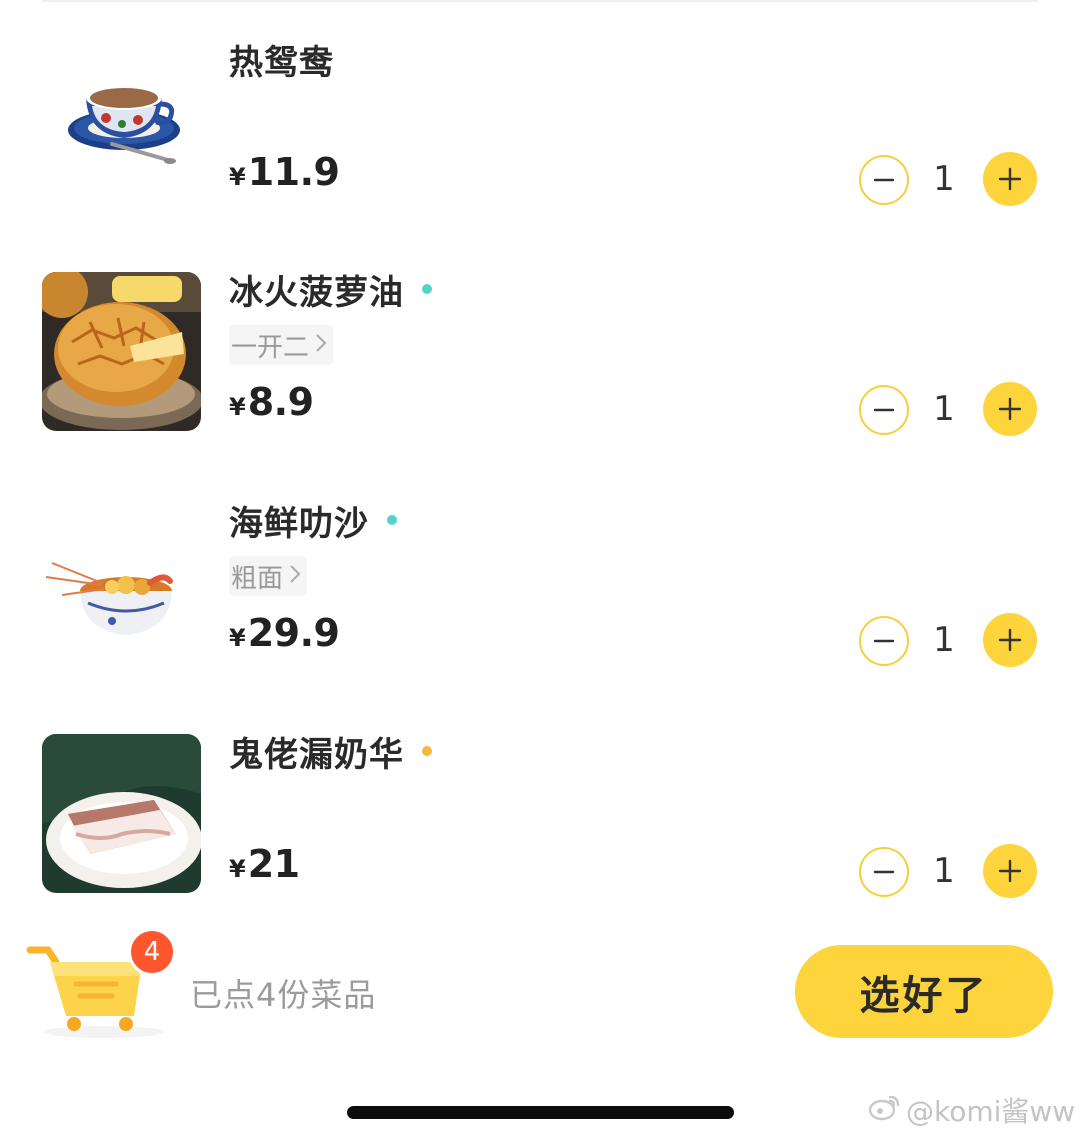  I want to click on ordered-summary: 已点4份菜品, so click(283, 995).